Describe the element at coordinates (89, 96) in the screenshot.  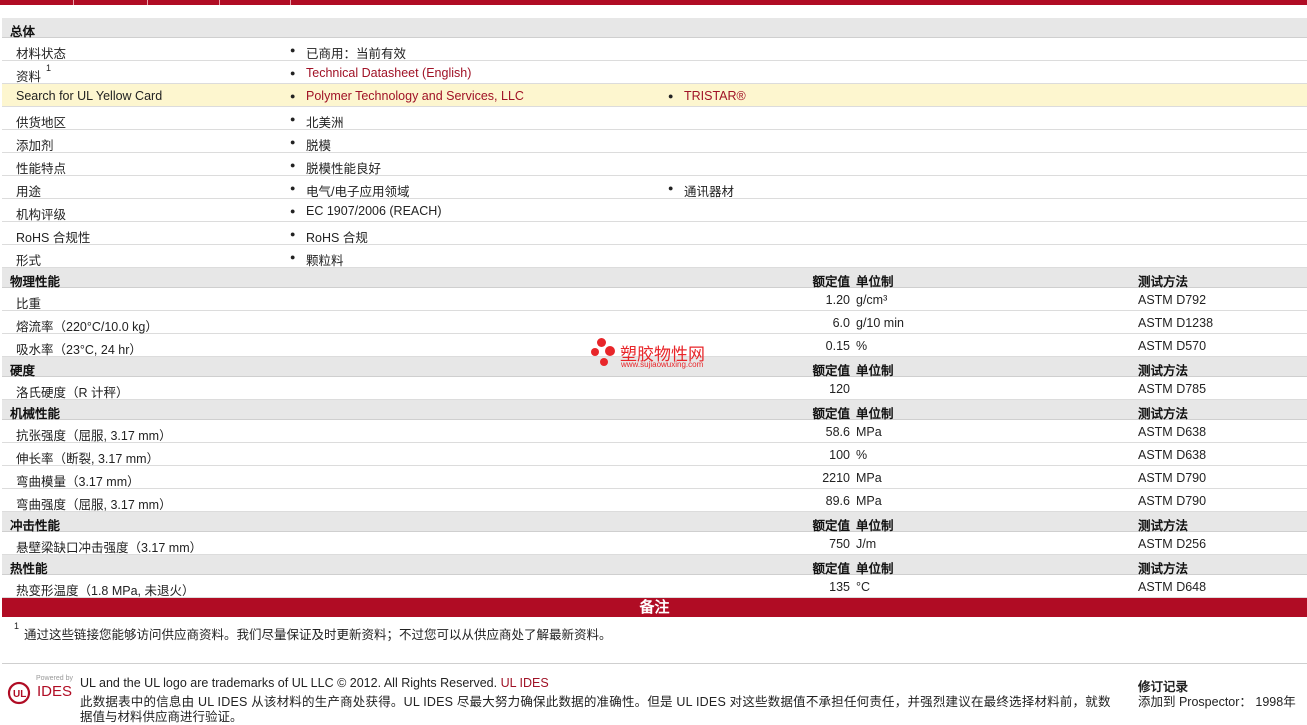
I see `row-label: Search for UL Yellow Card` at that location.